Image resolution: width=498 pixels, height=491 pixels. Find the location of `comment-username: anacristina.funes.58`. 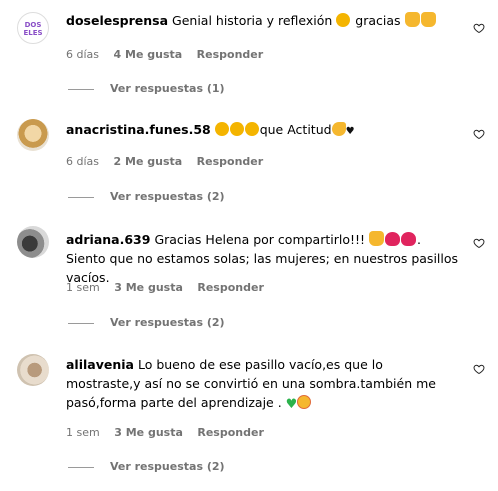

comment-username: anacristina.funes.58 is located at coordinates (138, 129).